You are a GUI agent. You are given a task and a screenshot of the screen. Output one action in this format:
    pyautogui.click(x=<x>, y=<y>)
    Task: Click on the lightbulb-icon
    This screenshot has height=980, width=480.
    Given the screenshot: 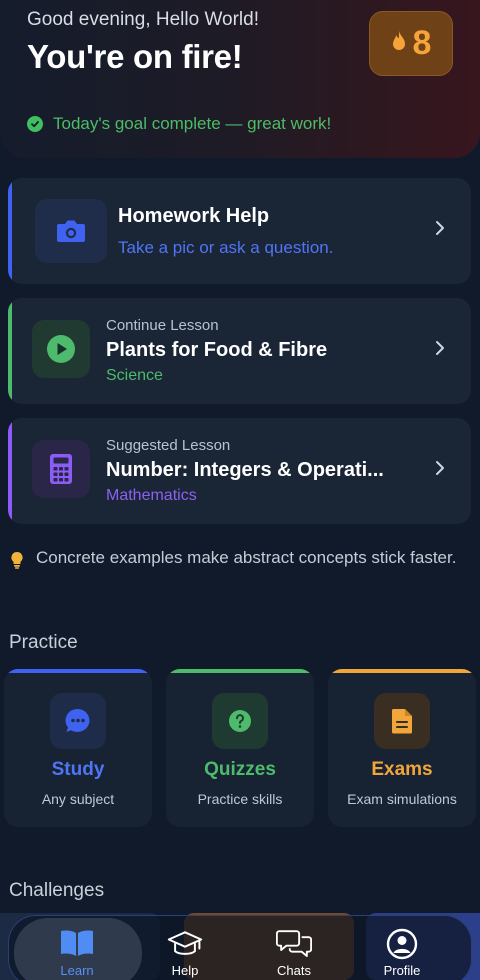 What is the action you would take?
    pyautogui.click(x=17, y=560)
    